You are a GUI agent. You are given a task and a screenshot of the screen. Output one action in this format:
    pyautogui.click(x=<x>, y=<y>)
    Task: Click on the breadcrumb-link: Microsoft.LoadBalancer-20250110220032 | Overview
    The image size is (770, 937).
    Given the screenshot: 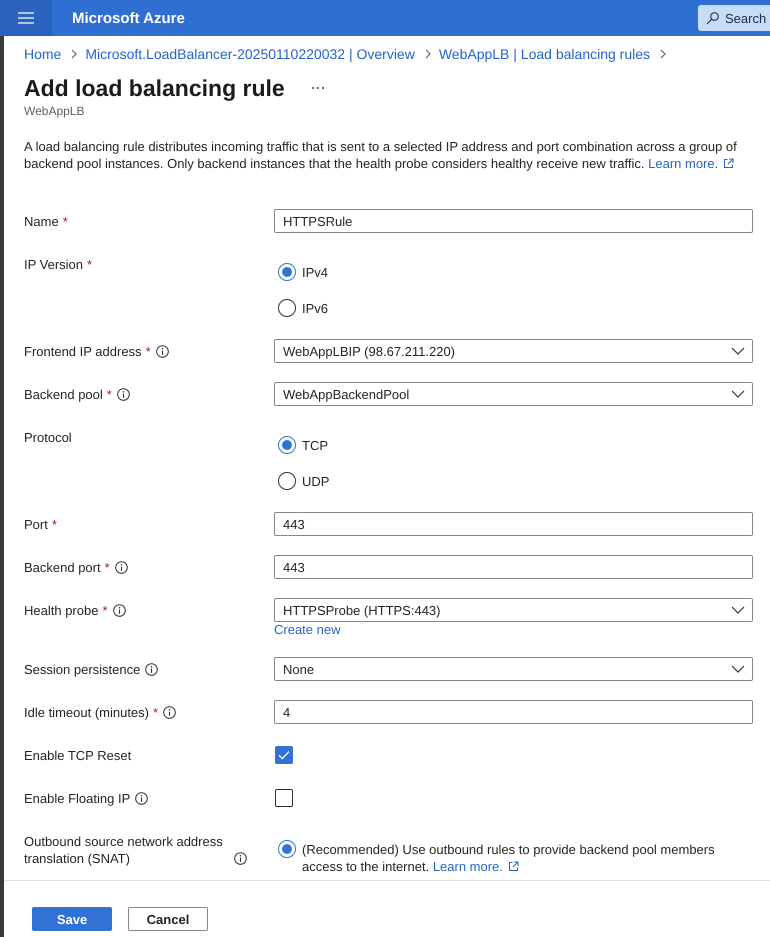 What is the action you would take?
    pyautogui.click(x=250, y=54)
    